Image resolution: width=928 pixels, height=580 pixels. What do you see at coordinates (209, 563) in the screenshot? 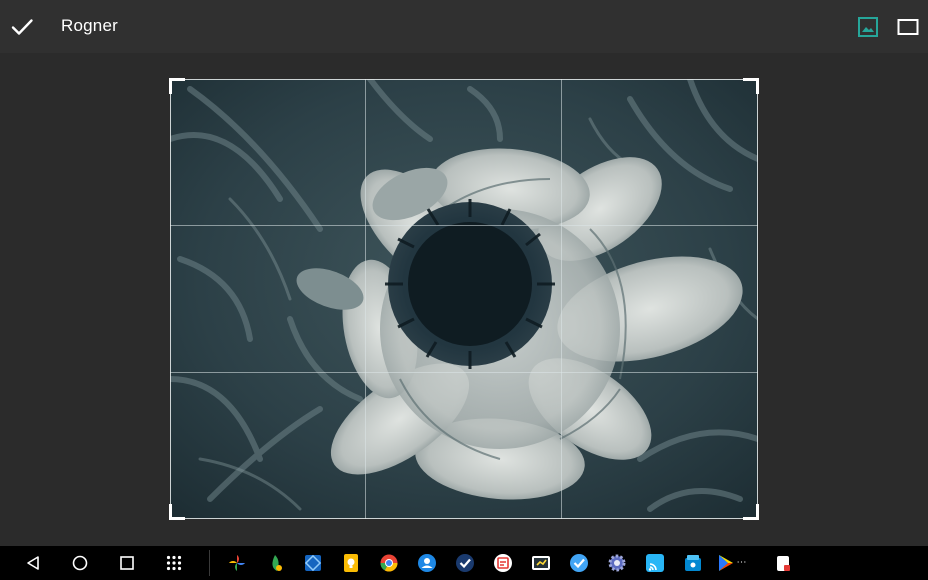
I see `dock-divider` at bounding box center [209, 563].